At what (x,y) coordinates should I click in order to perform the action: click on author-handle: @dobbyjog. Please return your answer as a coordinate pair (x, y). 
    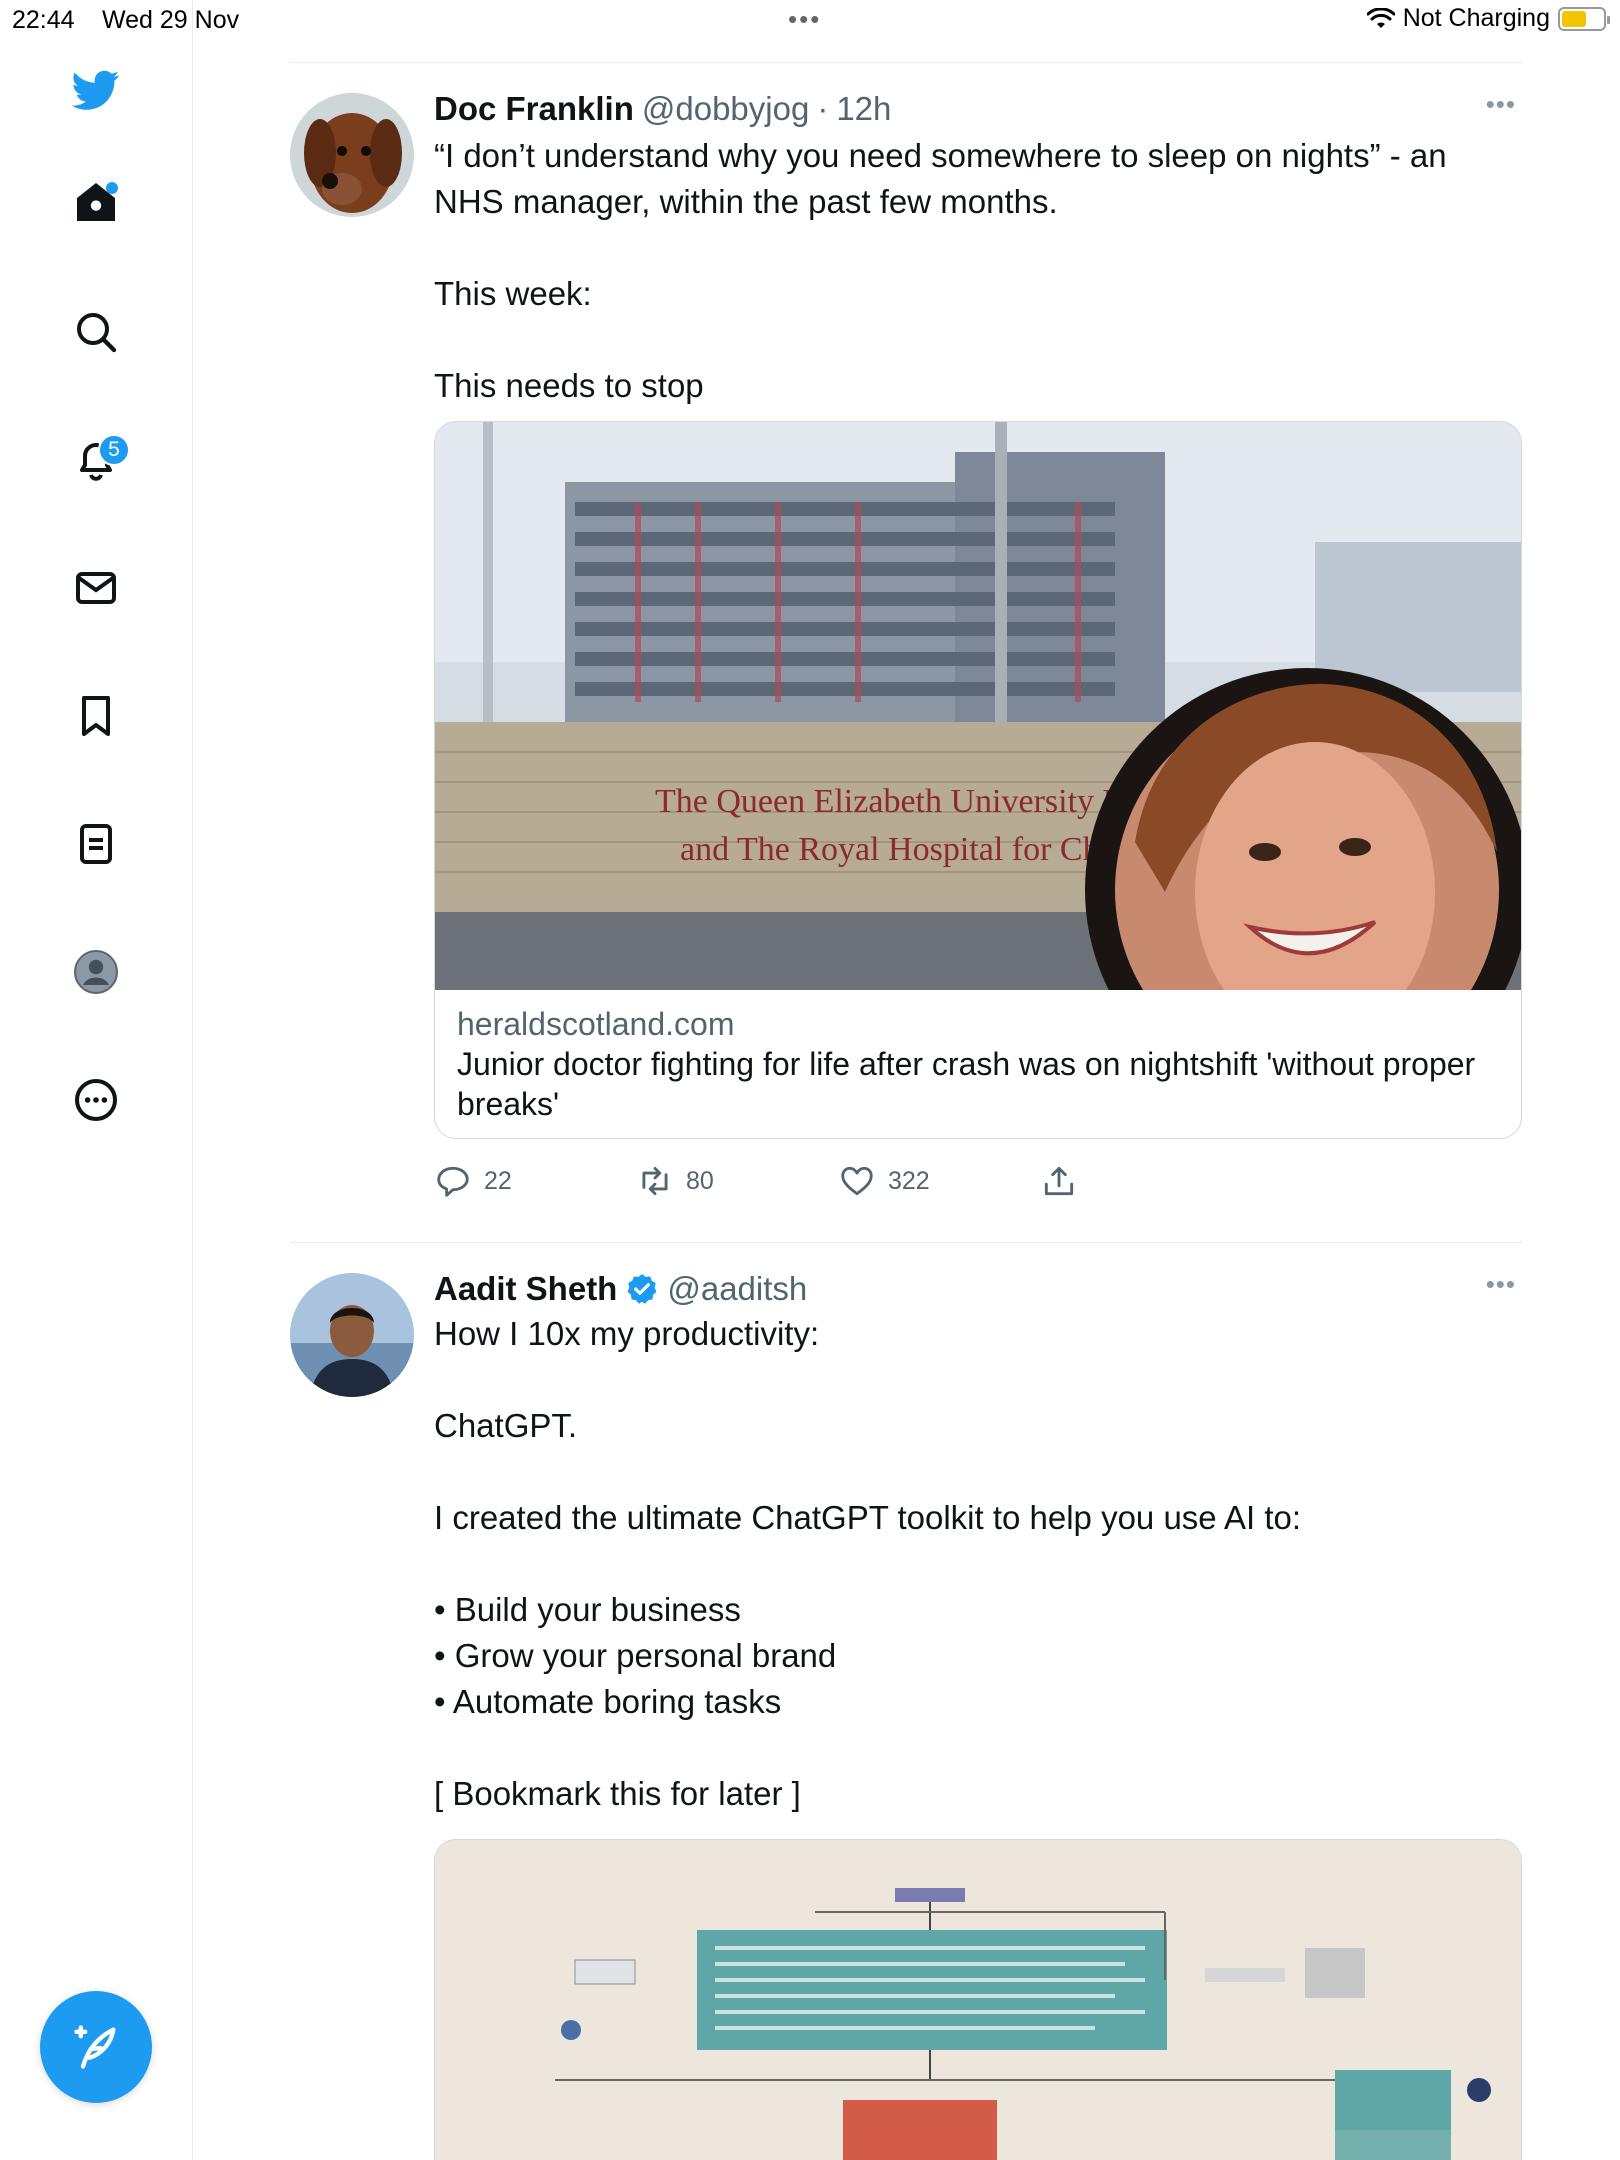
    Looking at the image, I should click on (725, 109).